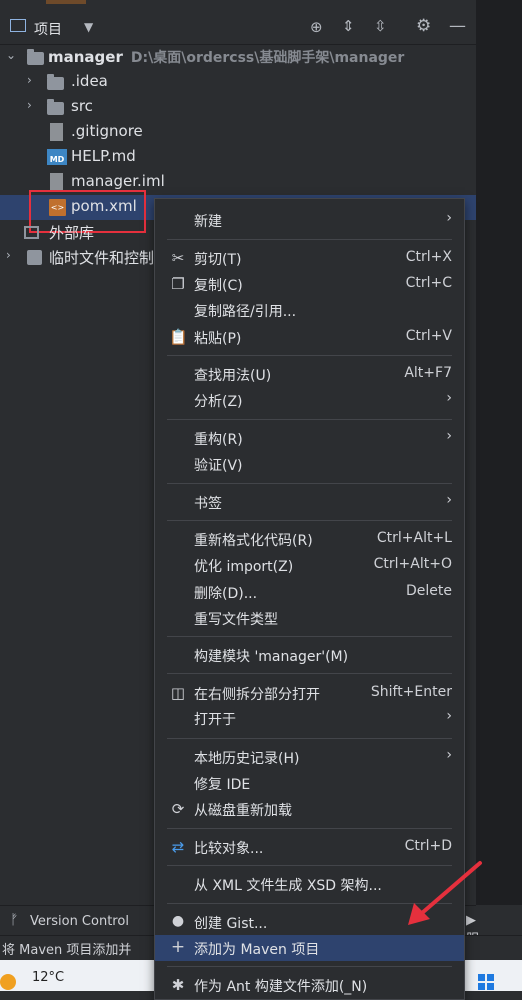  Describe the element at coordinates (238, 157) in the screenshot. I see `tree-item-help: MD HELP.md` at that location.